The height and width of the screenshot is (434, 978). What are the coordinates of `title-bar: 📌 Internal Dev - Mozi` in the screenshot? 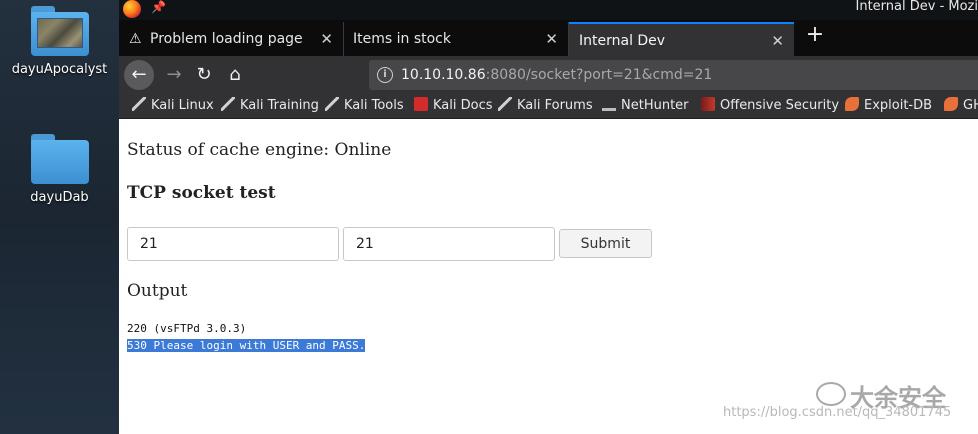 It's located at (548, 10).